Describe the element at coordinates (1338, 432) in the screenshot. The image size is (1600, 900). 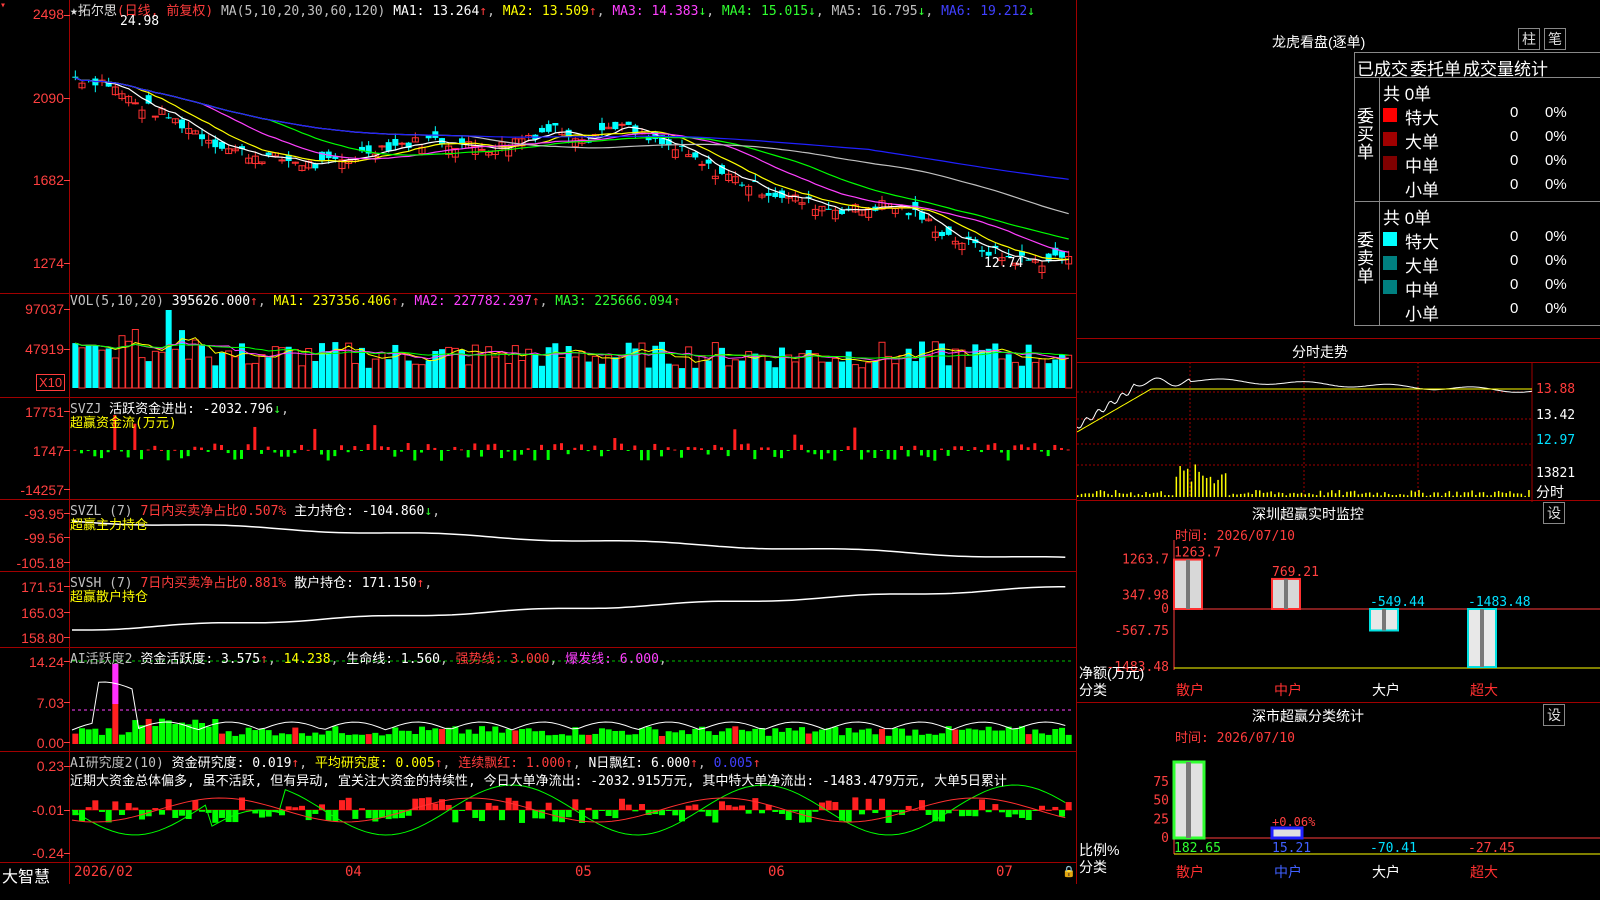
I see `intraday-chart` at that location.